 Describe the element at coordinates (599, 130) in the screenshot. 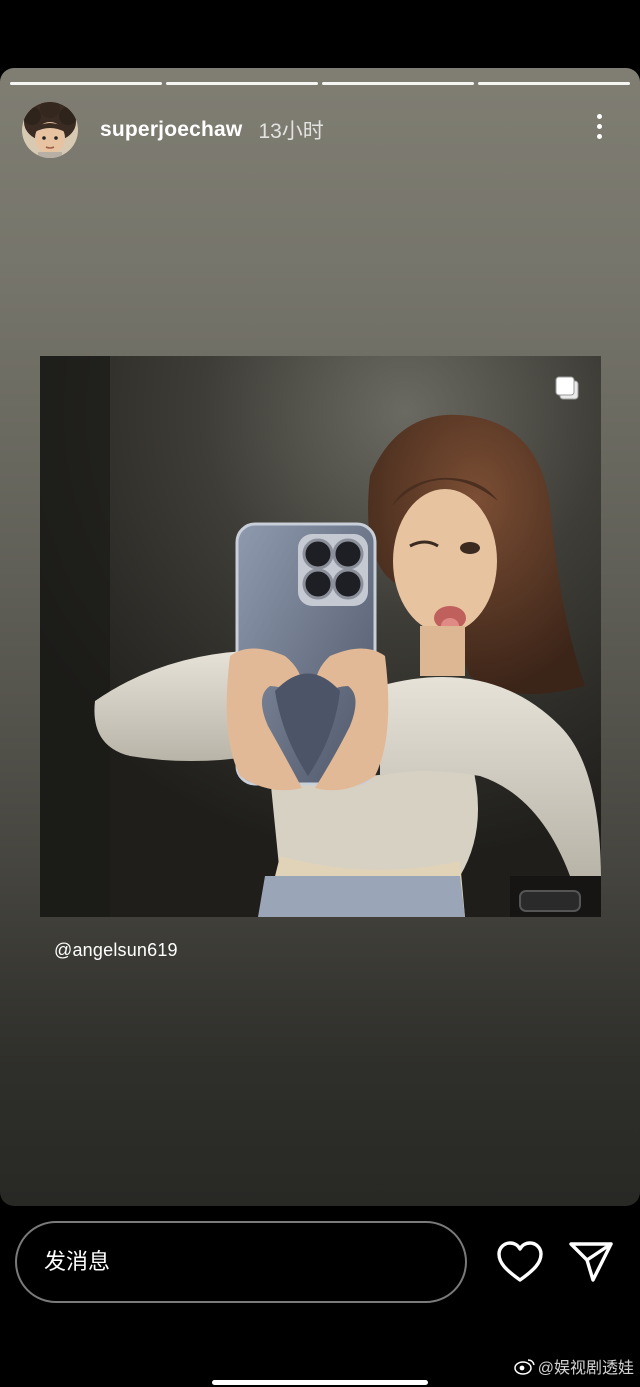

I see `more-vertical-icon` at that location.